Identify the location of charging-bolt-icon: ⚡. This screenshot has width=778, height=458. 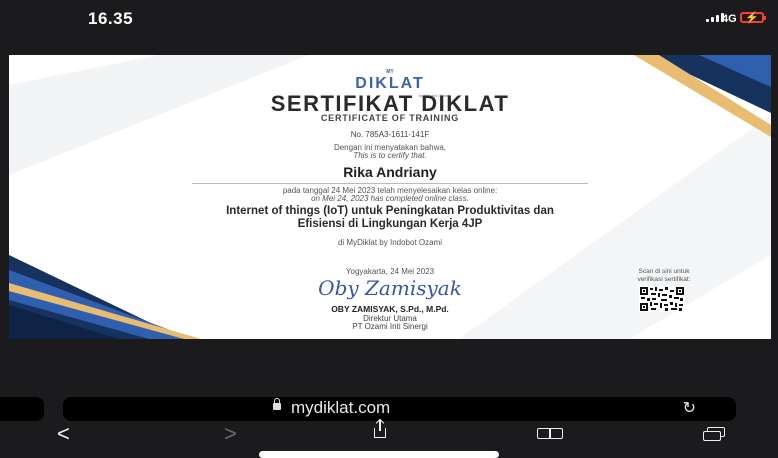
(752, 18).